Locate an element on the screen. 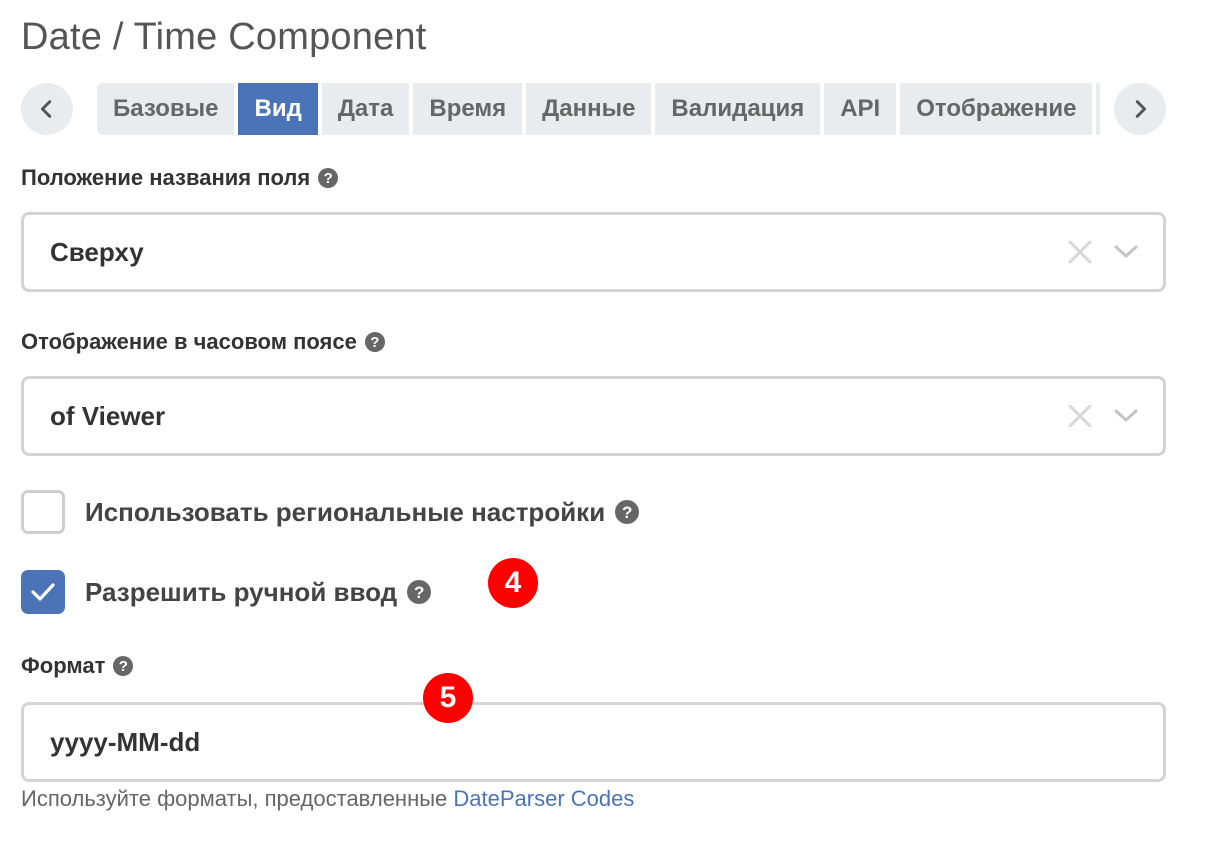  tab-display: Вид is located at coordinates (278, 109).